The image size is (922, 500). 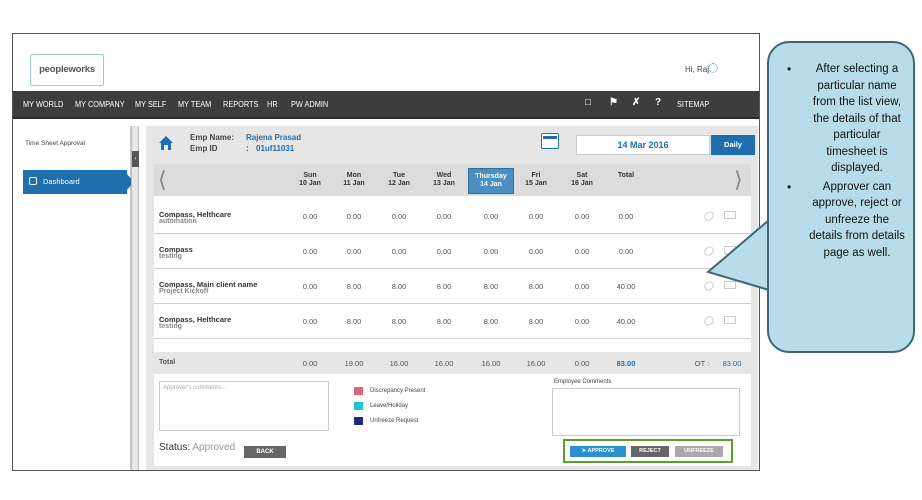 I want to click on user-greeting: Hi, Raj, so click(x=697, y=69).